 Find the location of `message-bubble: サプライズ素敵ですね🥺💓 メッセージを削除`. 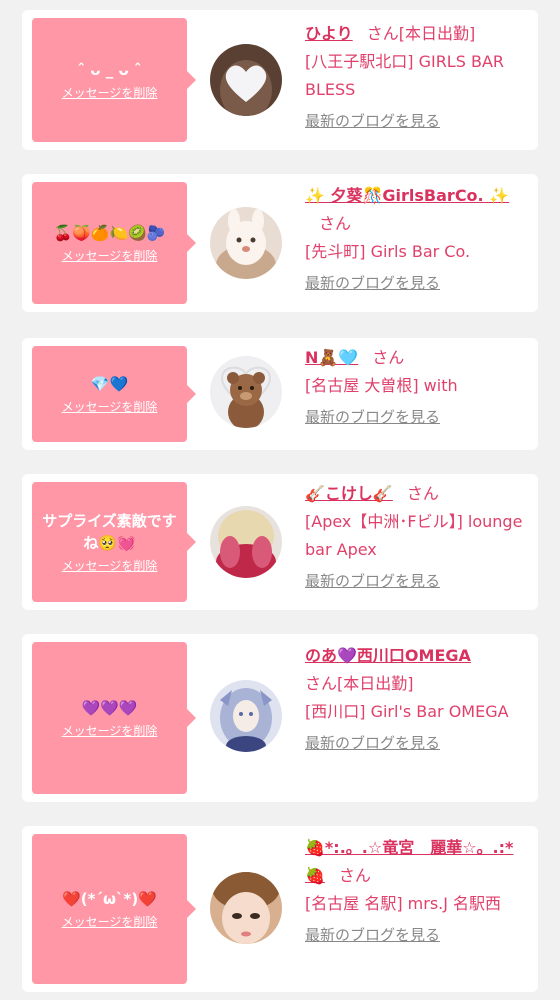

message-bubble: サプライズ素敵ですね🥺💓 メッセージを削除 is located at coordinates (114, 542).